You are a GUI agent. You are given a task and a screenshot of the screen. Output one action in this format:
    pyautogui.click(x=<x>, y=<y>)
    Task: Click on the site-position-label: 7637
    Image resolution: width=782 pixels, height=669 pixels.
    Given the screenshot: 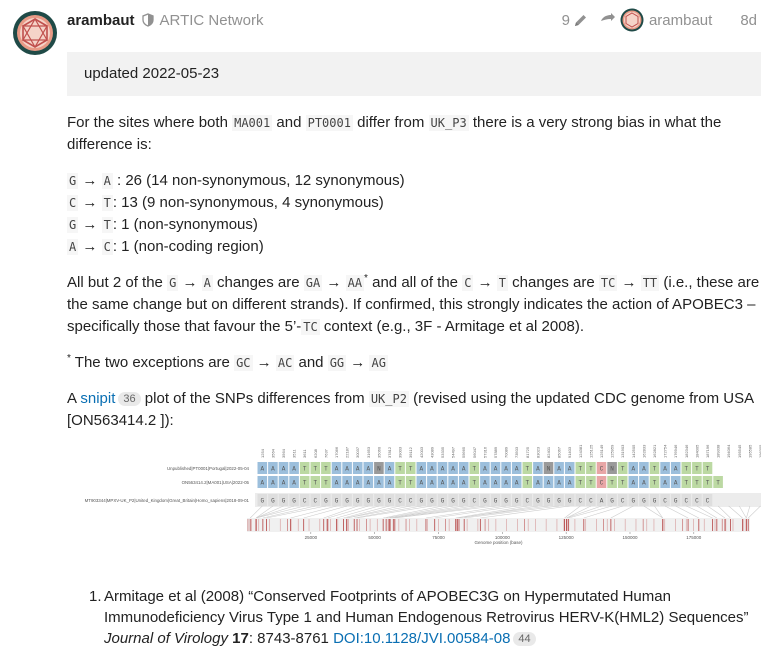 What is the action you would take?
    pyautogui.click(x=325, y=453)
    